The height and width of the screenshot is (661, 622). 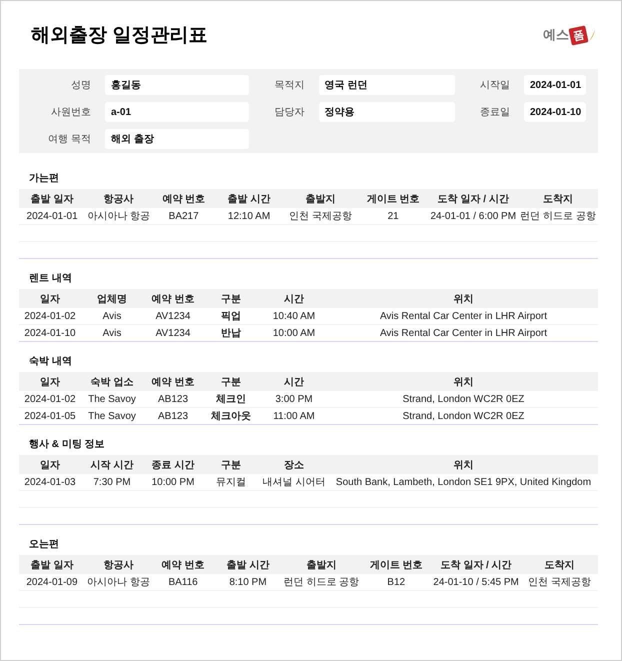 What do you see at coordinates (52, 582) in the screenshot?
I see `table-cell: 2024-01-09` at bounding box center [52, 582].